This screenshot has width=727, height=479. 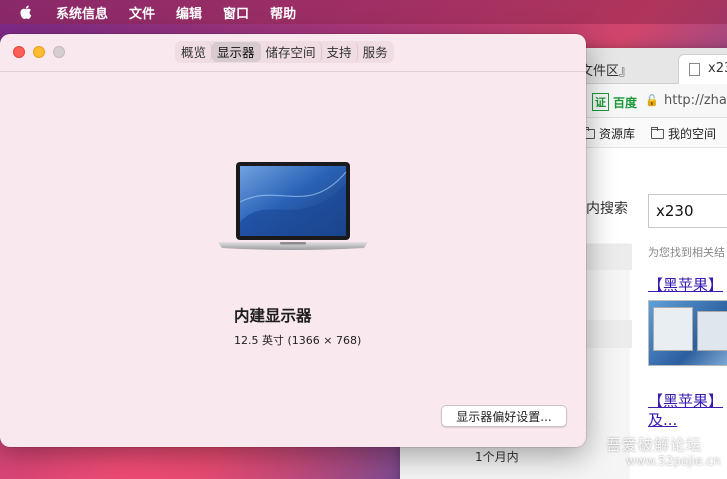 I want to click on search-label: 内搜索, so click(x=607, y=209).